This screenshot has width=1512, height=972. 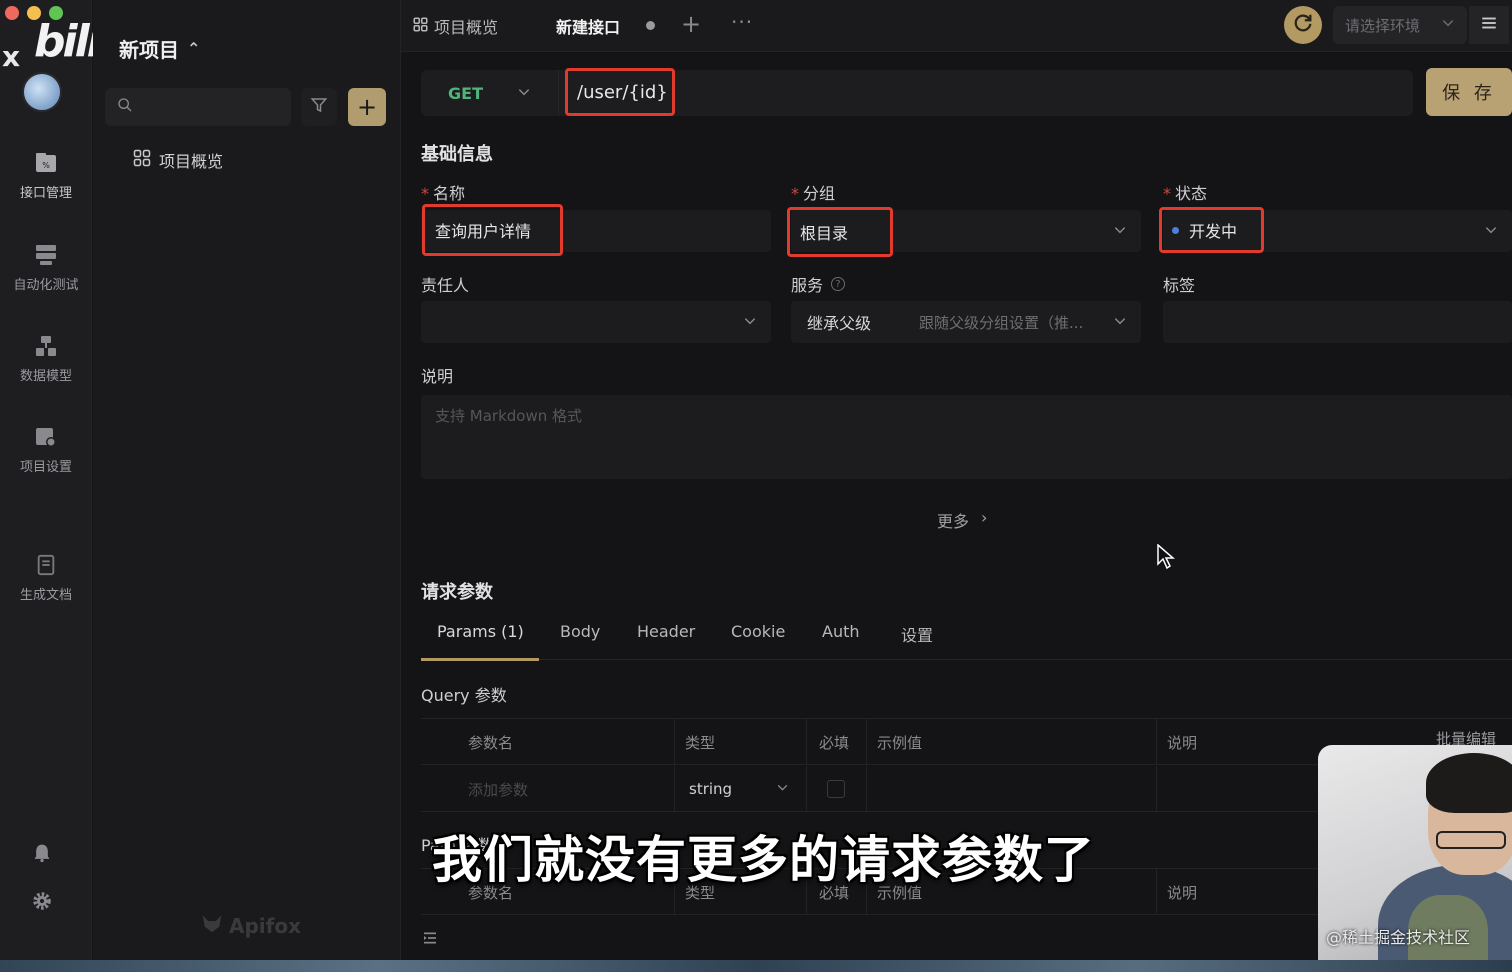 I want to click on updown-chevron-icon: ⌃, so click(x=194, y=48).